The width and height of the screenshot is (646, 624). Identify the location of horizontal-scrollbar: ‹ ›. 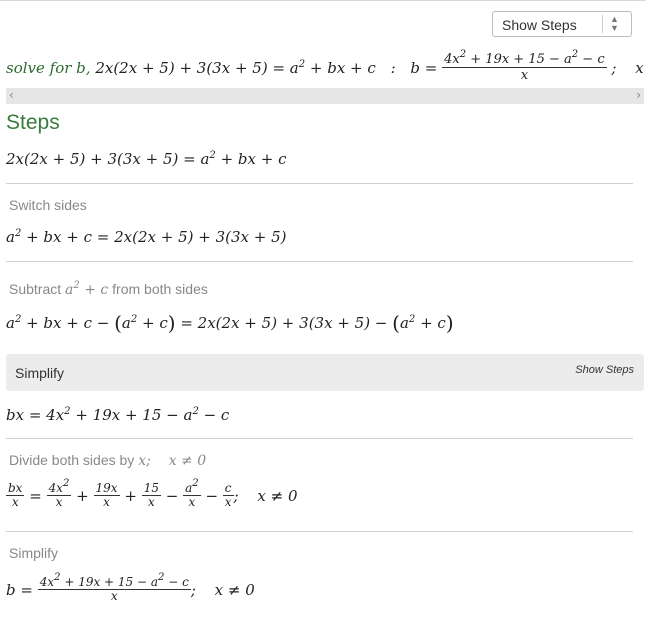
(325, 96).